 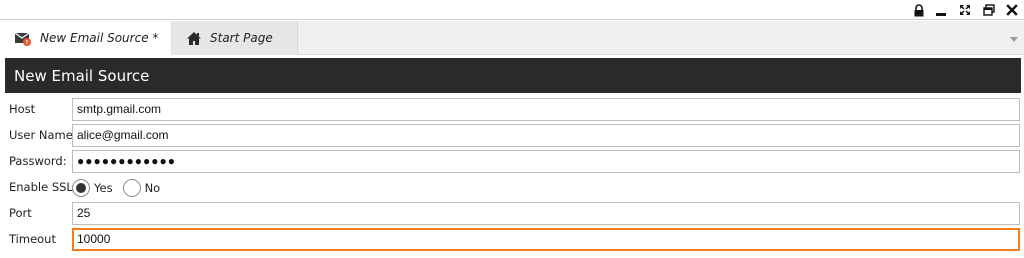 I want to click on ssl-yes-radio, so click(x=81, y=187).